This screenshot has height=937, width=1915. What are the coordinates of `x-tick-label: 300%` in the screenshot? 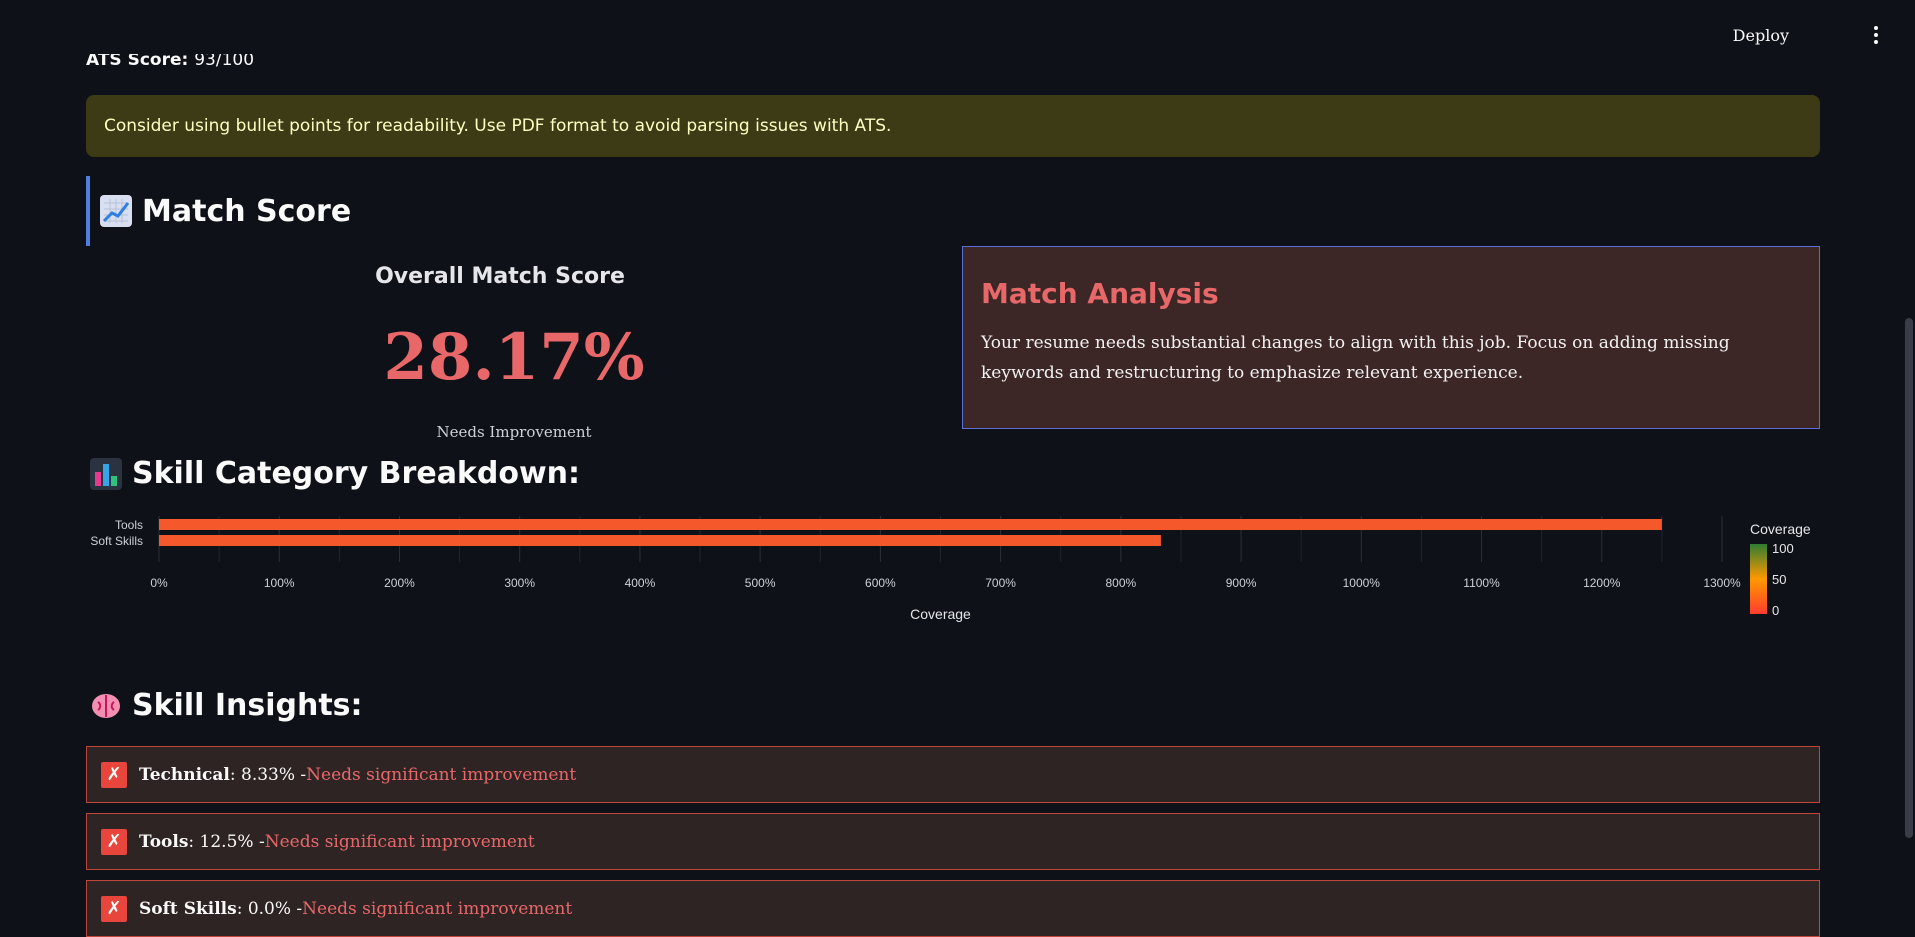 It's located at (519, 583).